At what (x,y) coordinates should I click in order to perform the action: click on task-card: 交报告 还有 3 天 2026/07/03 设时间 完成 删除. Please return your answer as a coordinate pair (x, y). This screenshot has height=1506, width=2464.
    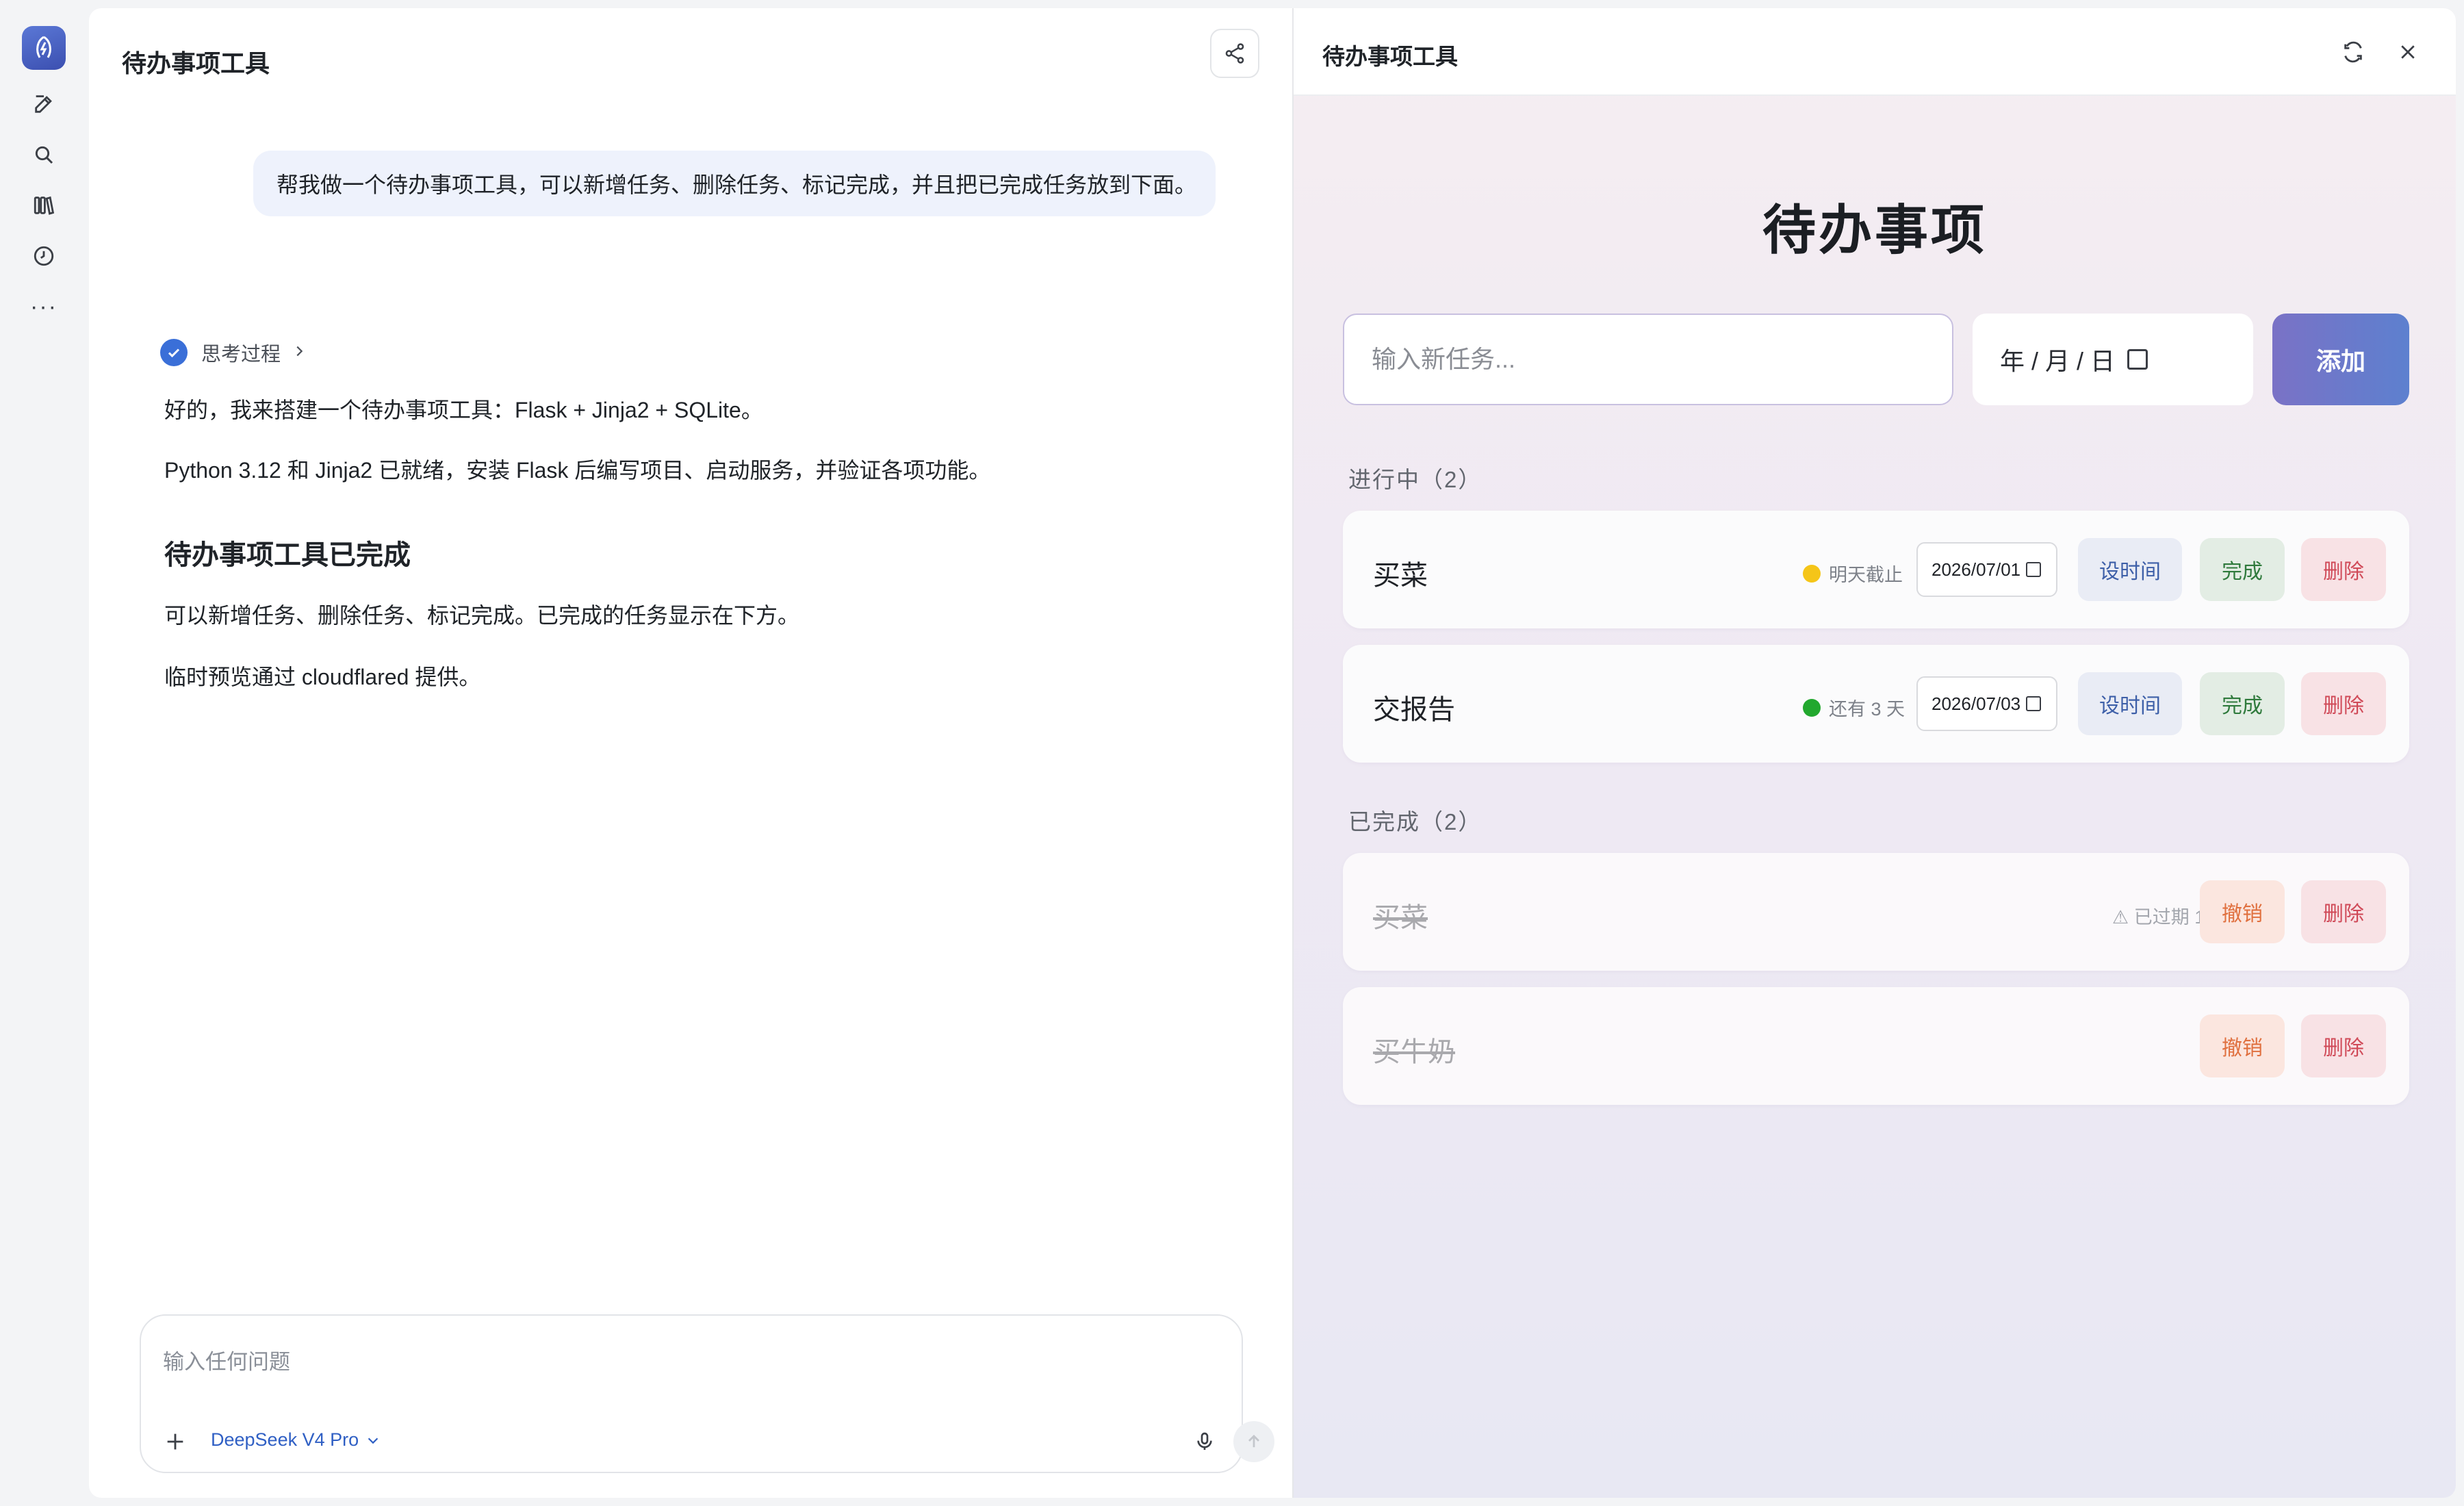
    Looking at the image, I should click on (1876, 704).